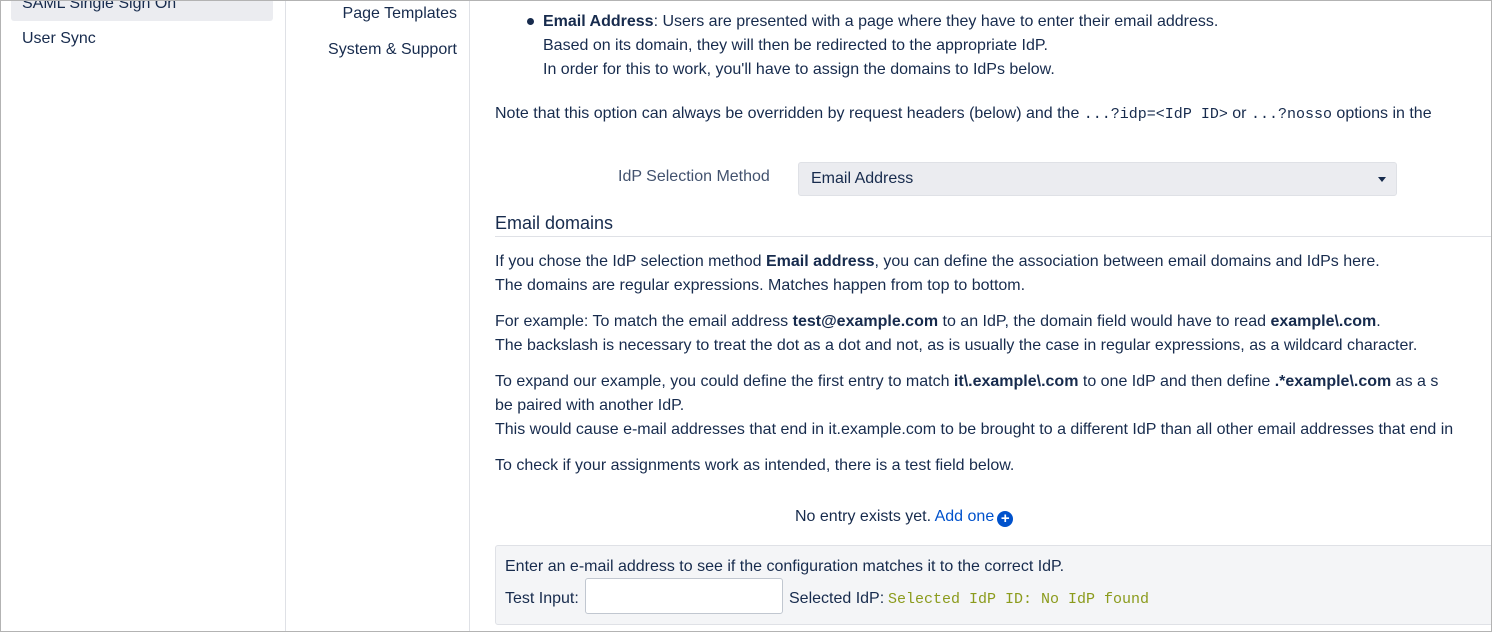 Image resolution: width=1492 pixels, height=632 pixels. I want to click on selected-idp-label: Selected IdP:, so click(837, 598).